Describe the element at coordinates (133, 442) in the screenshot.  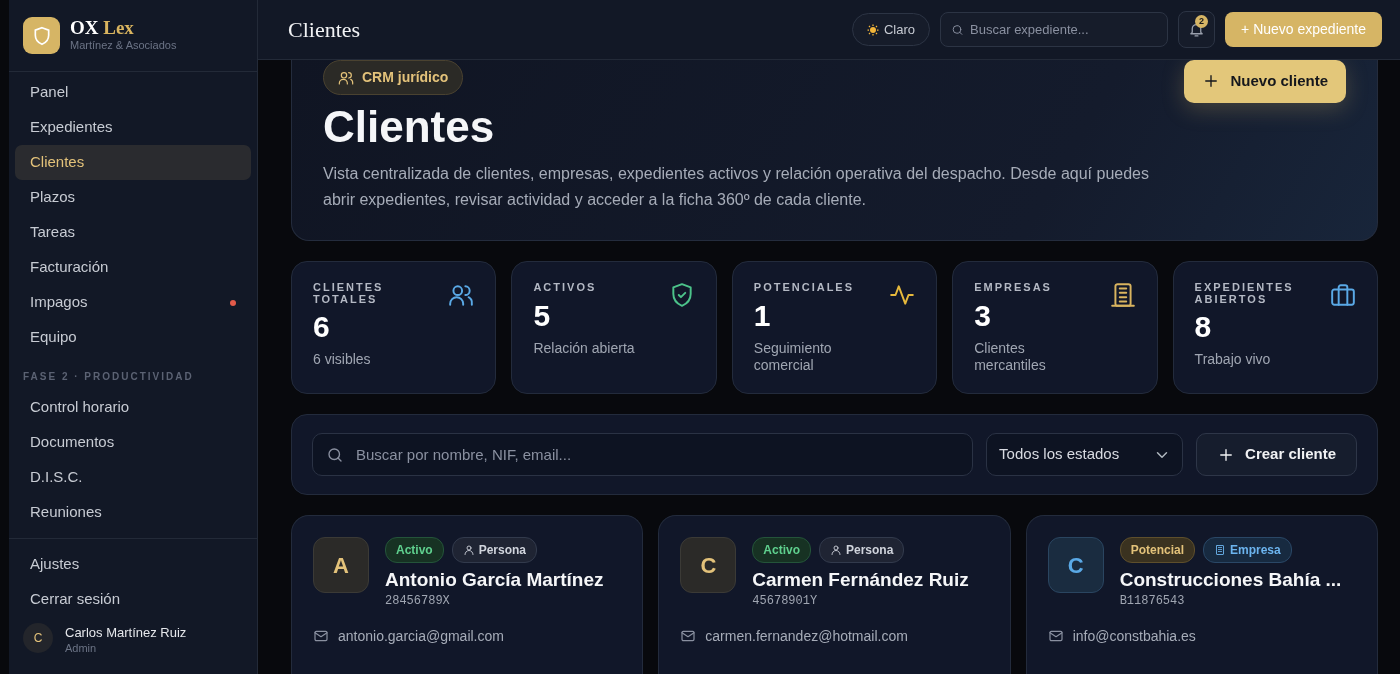
I see `nav-item: Documentos` at that location.